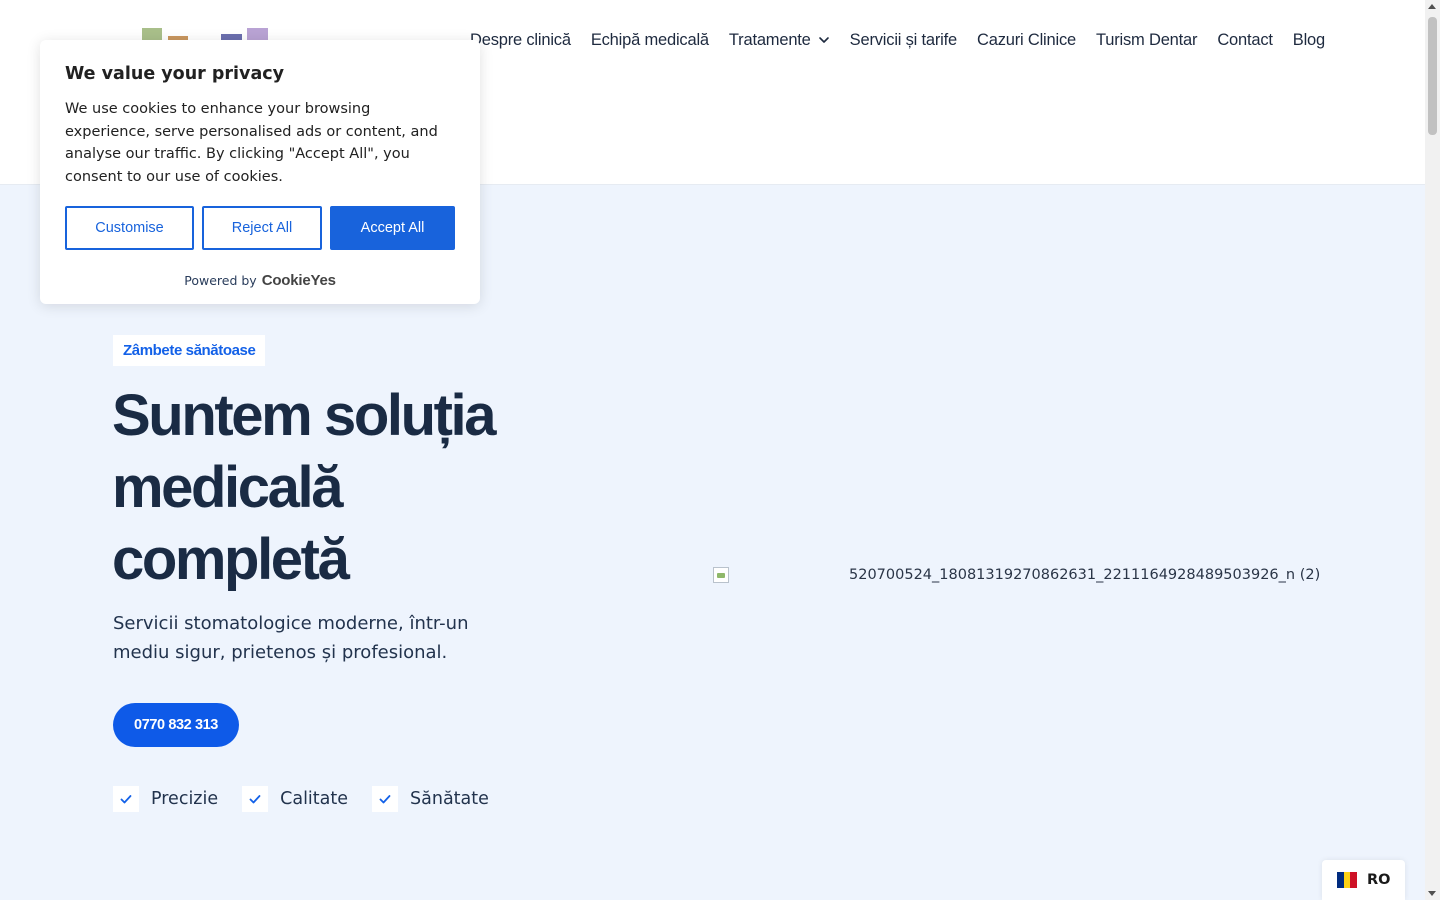 This screenshot has width=1440, height=900. Describe the element at coordinates (1432, 450) in the screenshot. I see `page-scrollbar` at that location.